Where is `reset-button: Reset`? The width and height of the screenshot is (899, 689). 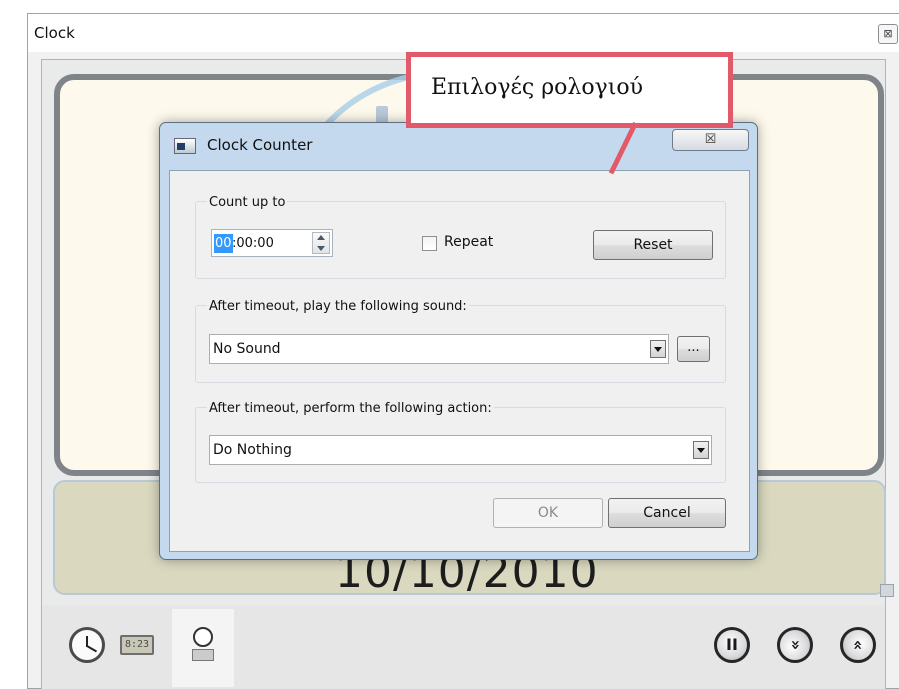 reset-button: Reset is located at coordinates (653, 245).